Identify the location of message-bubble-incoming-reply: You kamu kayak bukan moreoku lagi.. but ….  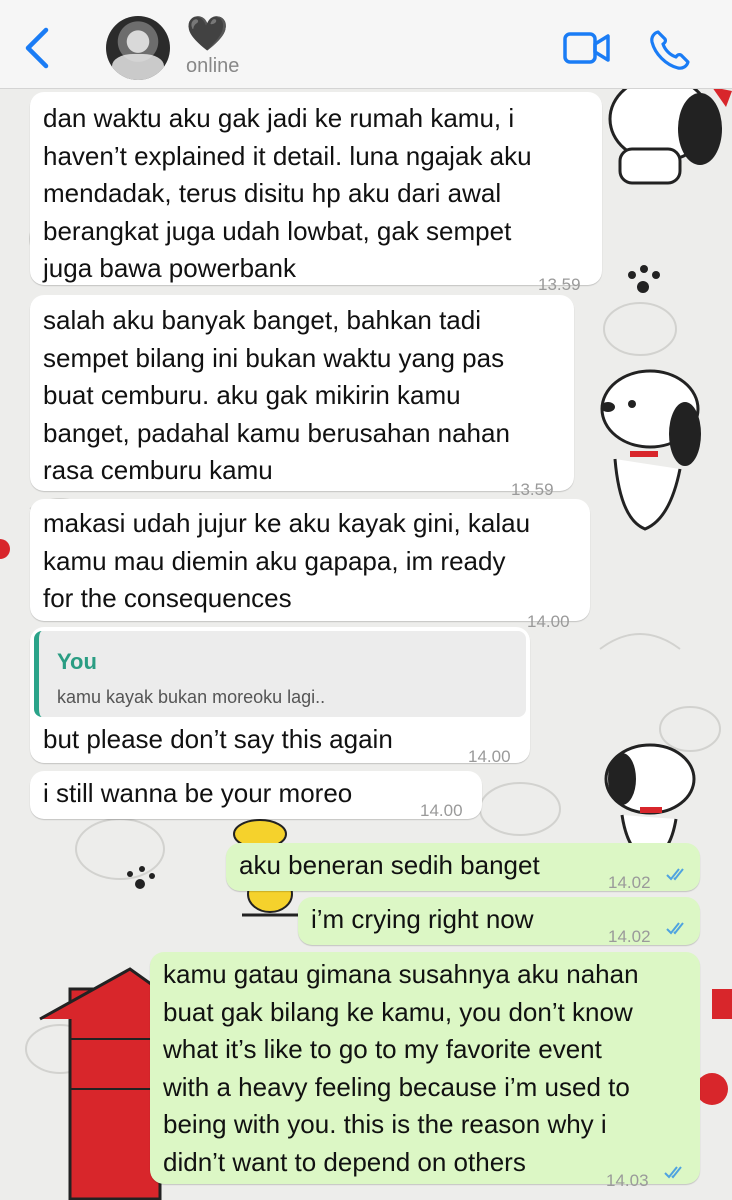
(280, 696).